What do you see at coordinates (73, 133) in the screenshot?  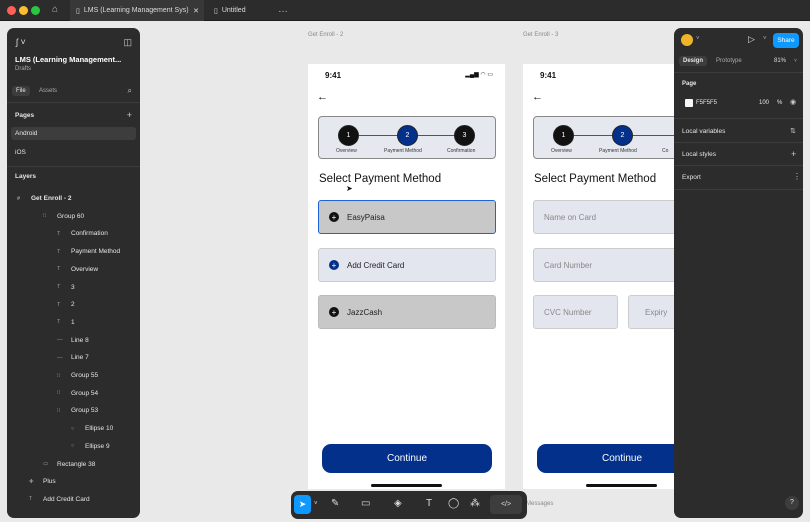 I see `page-item-android: Android` at bounding box center [73, 133].